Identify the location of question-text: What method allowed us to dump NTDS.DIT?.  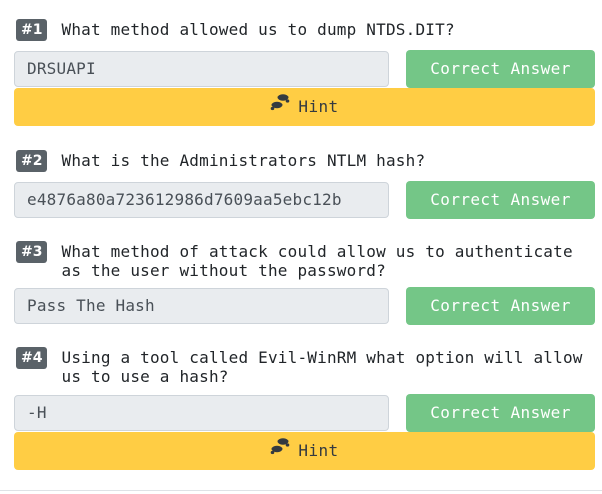
(258, 29).